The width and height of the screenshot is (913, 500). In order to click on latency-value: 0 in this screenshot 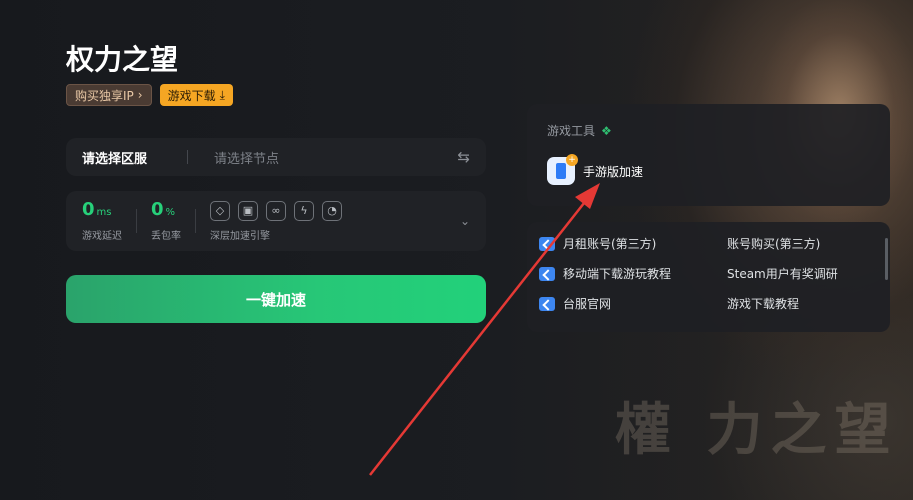, I will do `click(88, 209)`.